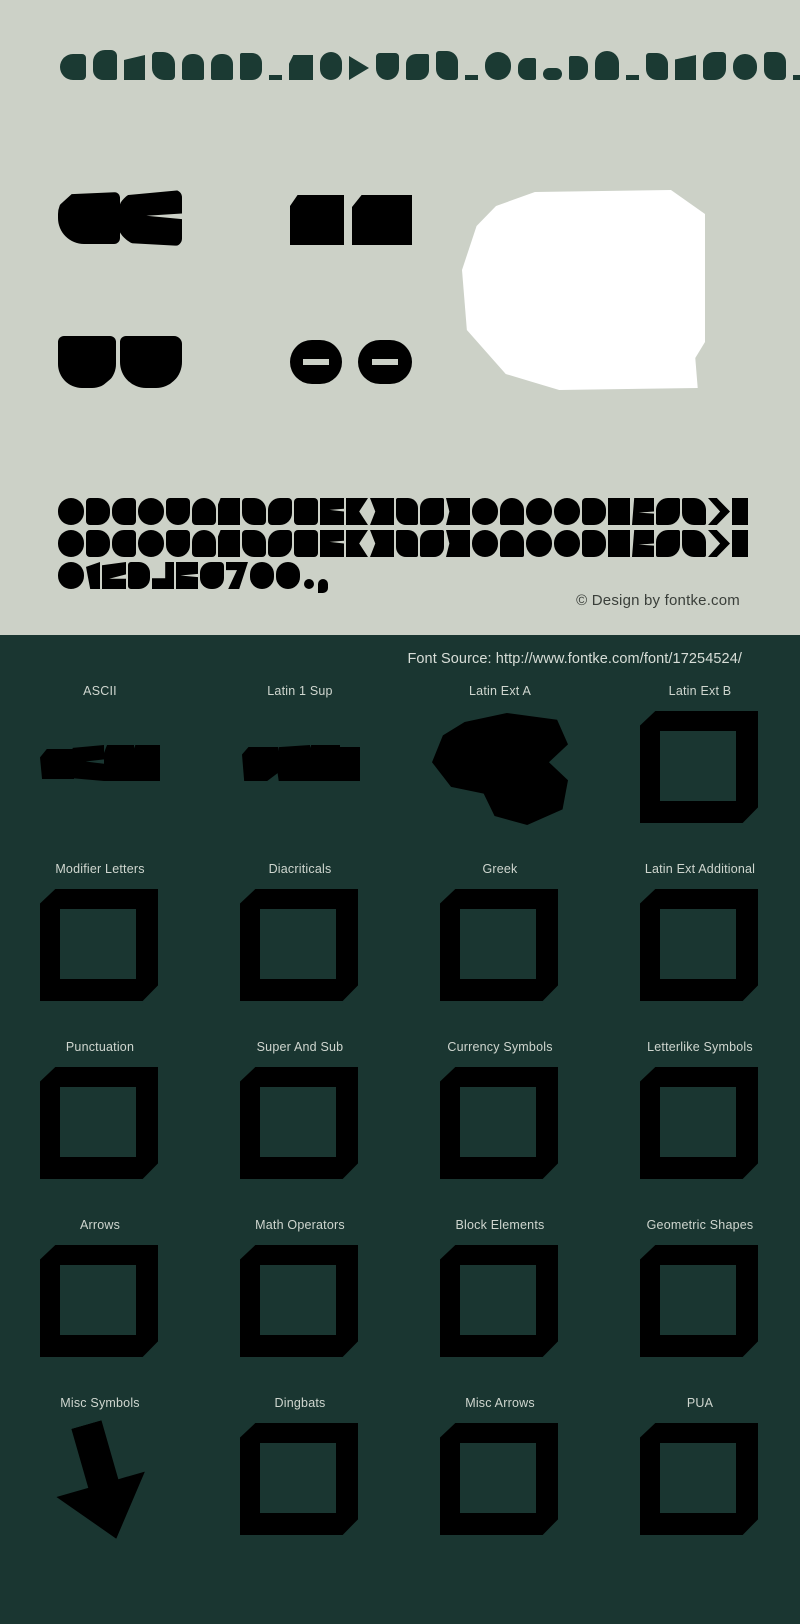  Describe the element at coordinates (300, 869) in the screenshot. I see `unicode-block-label: Diacriticals` at that location.